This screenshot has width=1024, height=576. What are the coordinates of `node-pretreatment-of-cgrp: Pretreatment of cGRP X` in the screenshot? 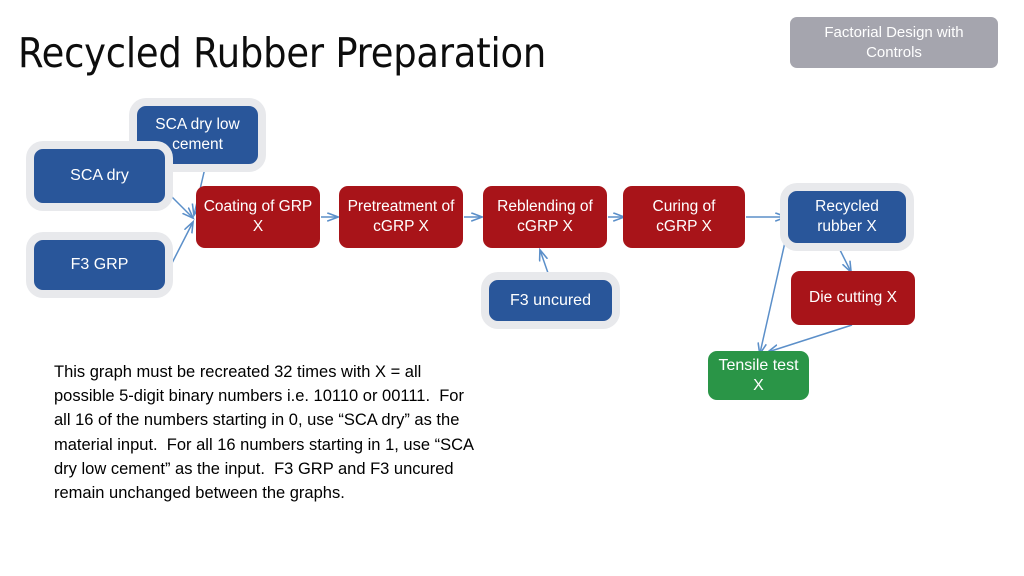 It's located at (401, 217).